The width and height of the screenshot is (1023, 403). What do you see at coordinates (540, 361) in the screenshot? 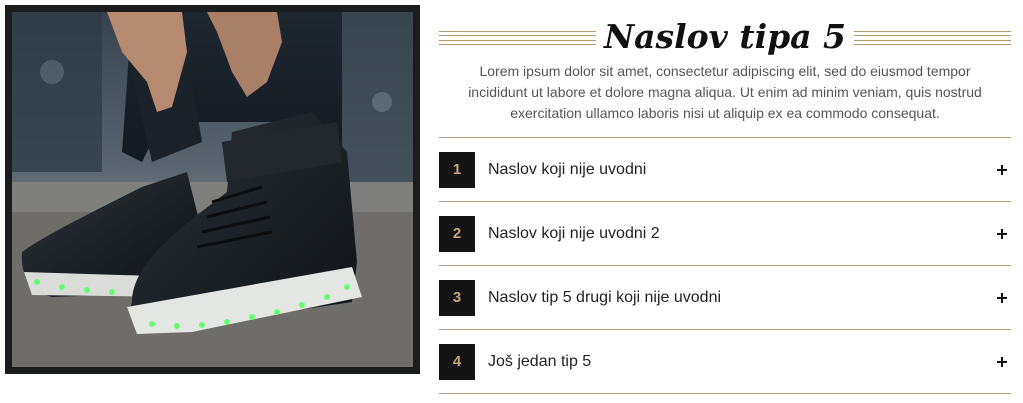
I see `accordion-item-label: Još jedan tip 5` at bounding box center [540, 361].